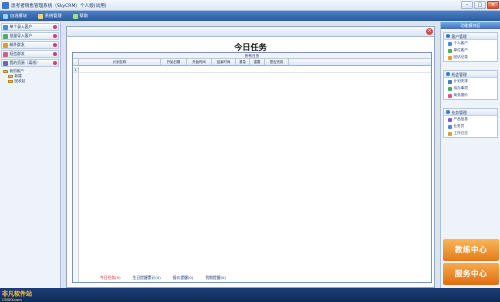 The height and width of the screenshot is (302, 500). Describe the element at coordinates (460, 119) in the screenshot. I see `menu-item-label: 产品信息` at that location.